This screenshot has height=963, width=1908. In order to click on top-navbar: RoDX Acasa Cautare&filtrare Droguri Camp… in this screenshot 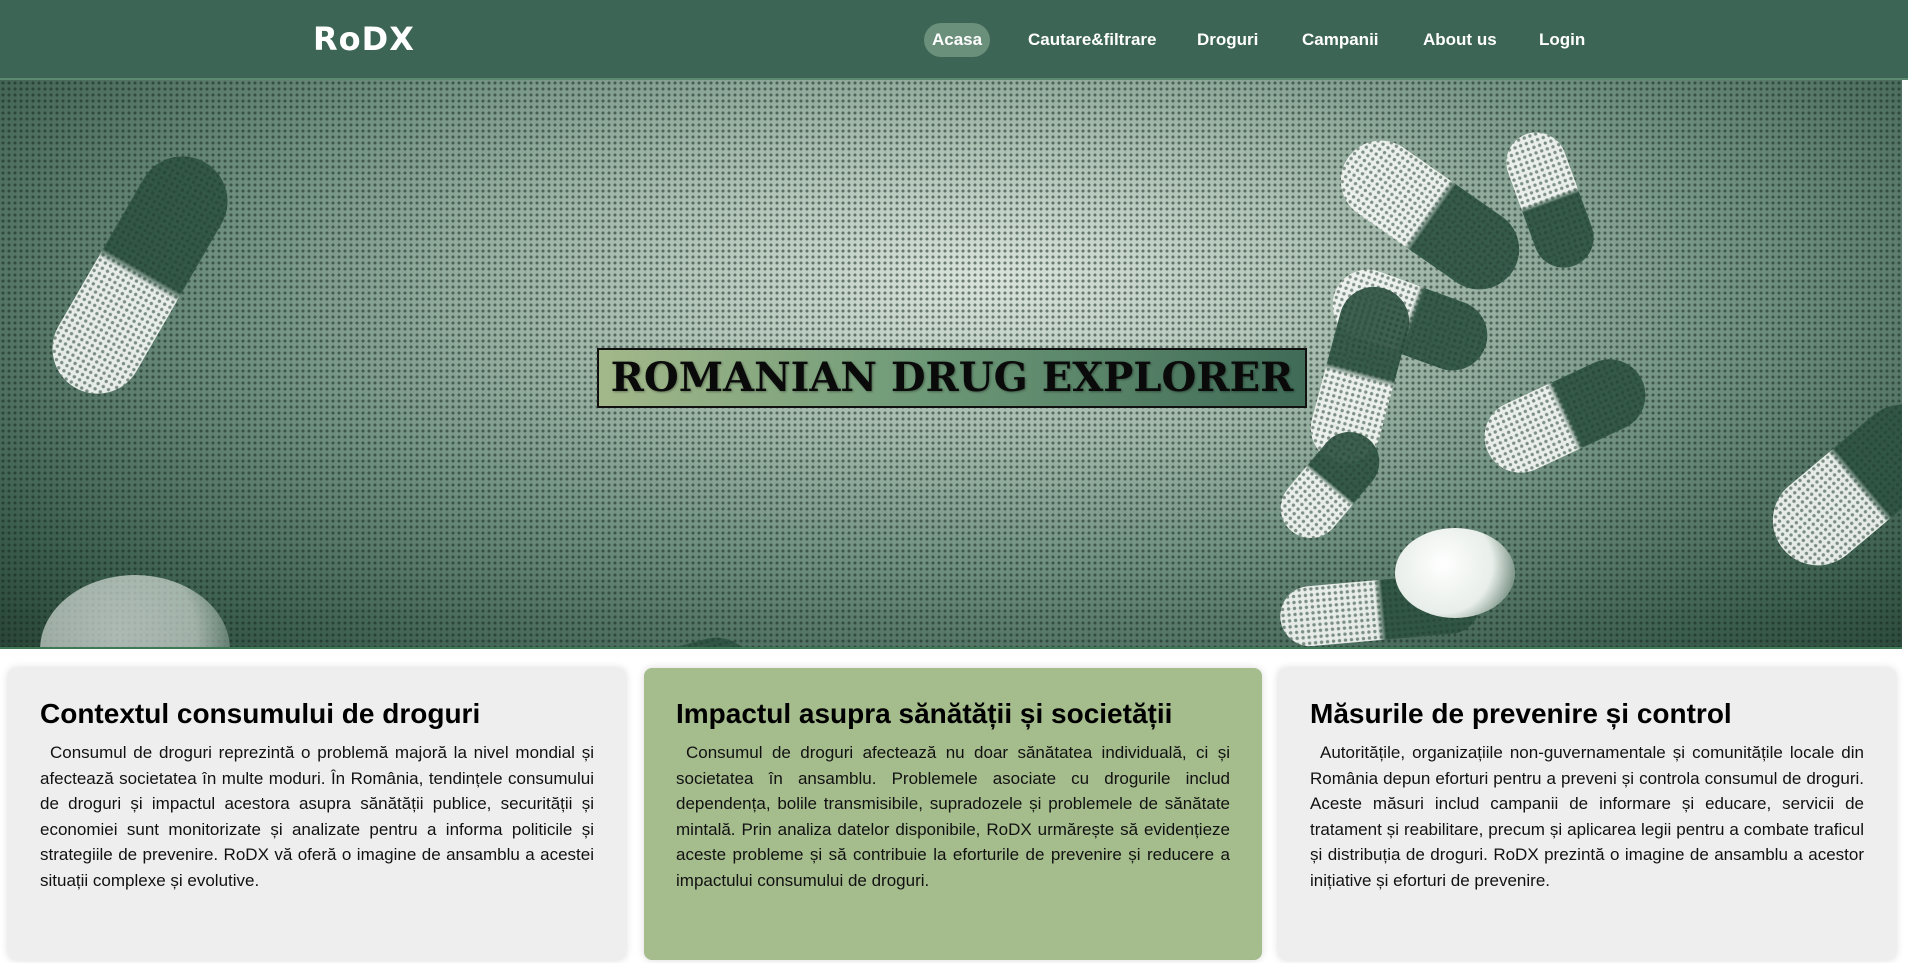, I will do `click(954, 40)`.